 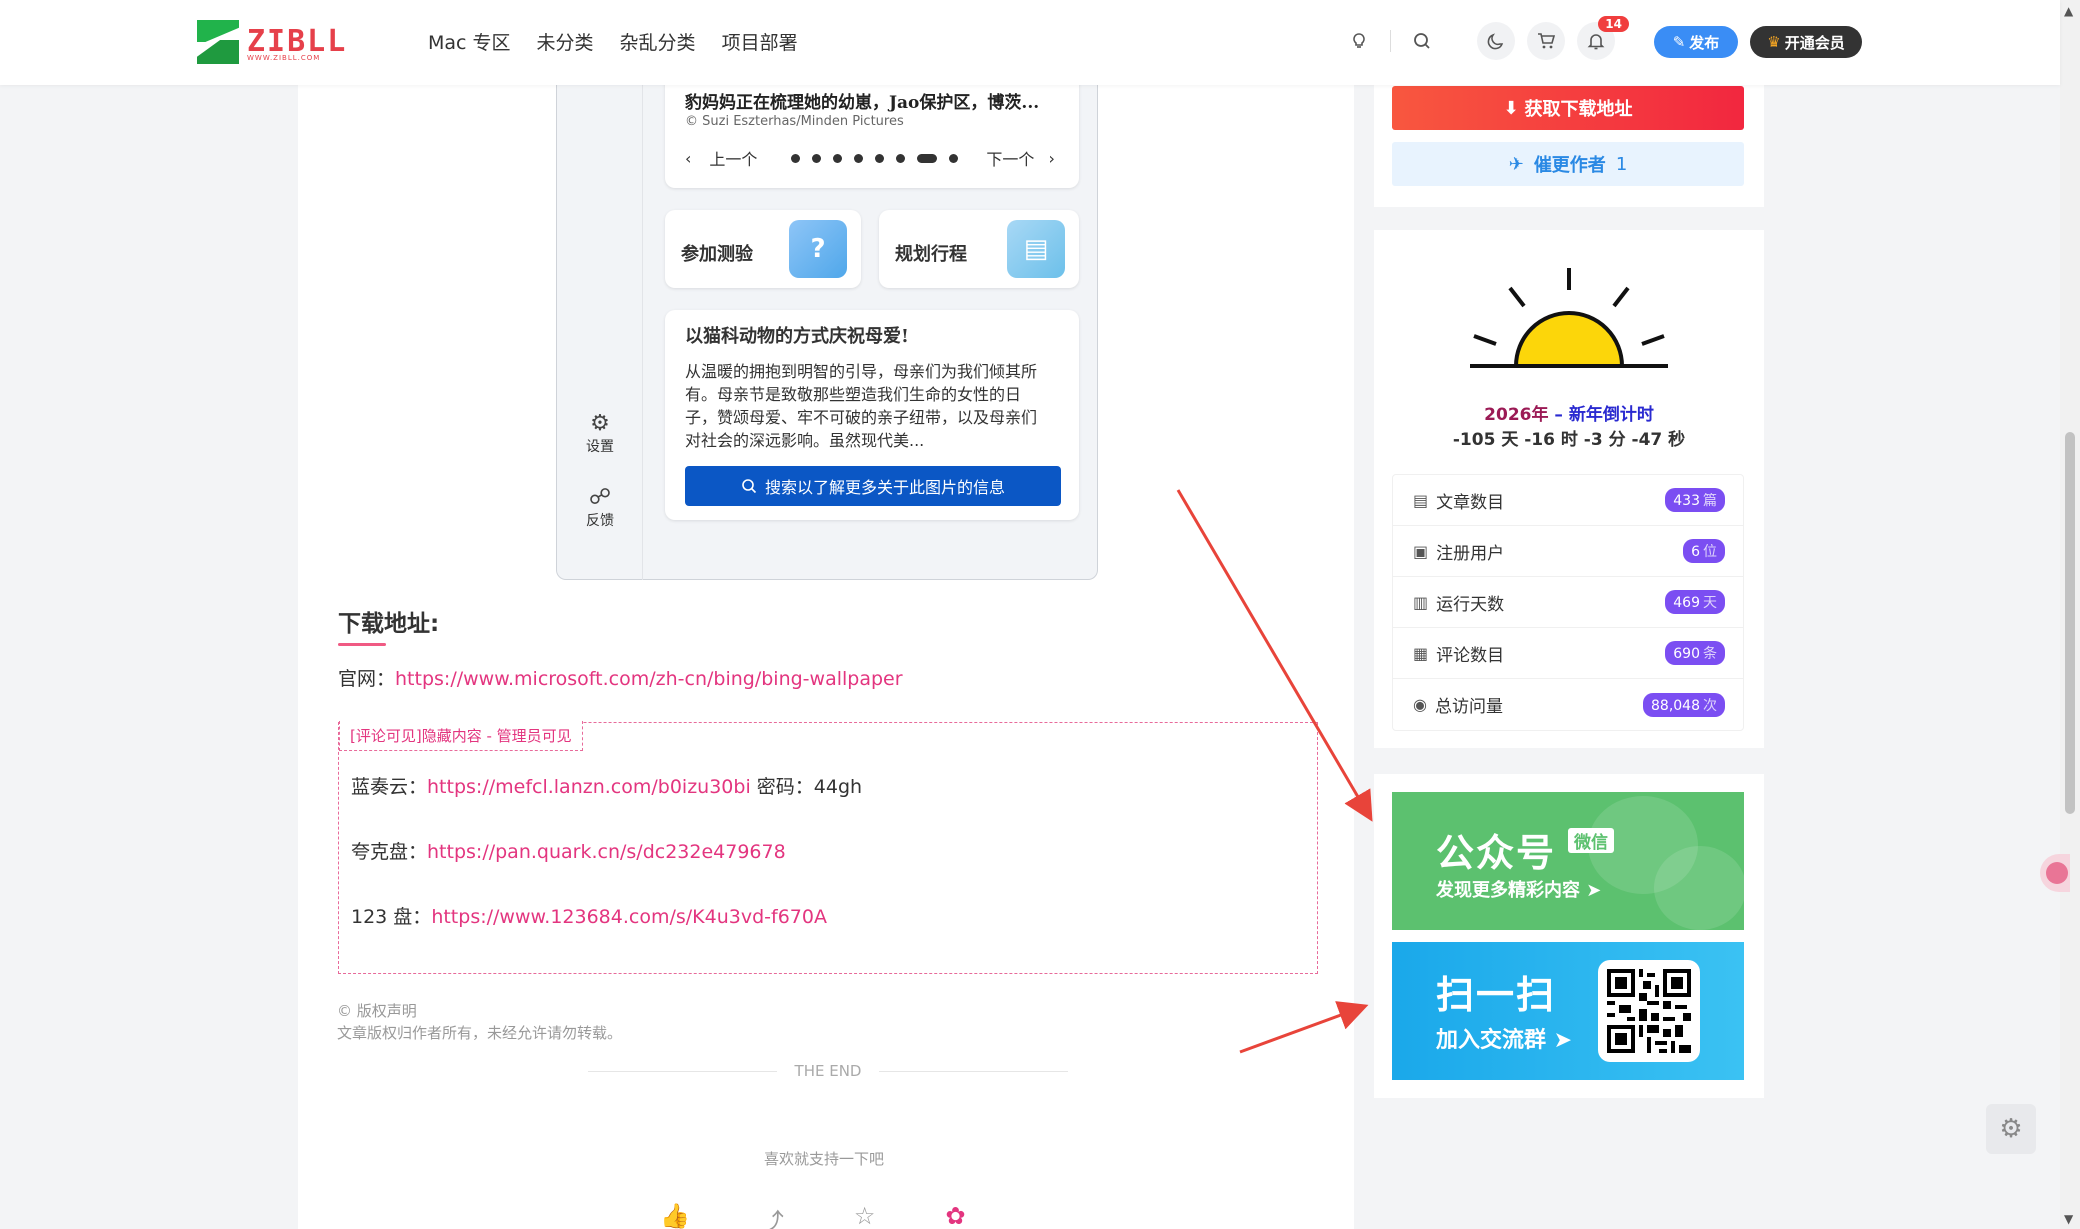 I want to click on countdown-dash: –, so click(x=1558, y=415).